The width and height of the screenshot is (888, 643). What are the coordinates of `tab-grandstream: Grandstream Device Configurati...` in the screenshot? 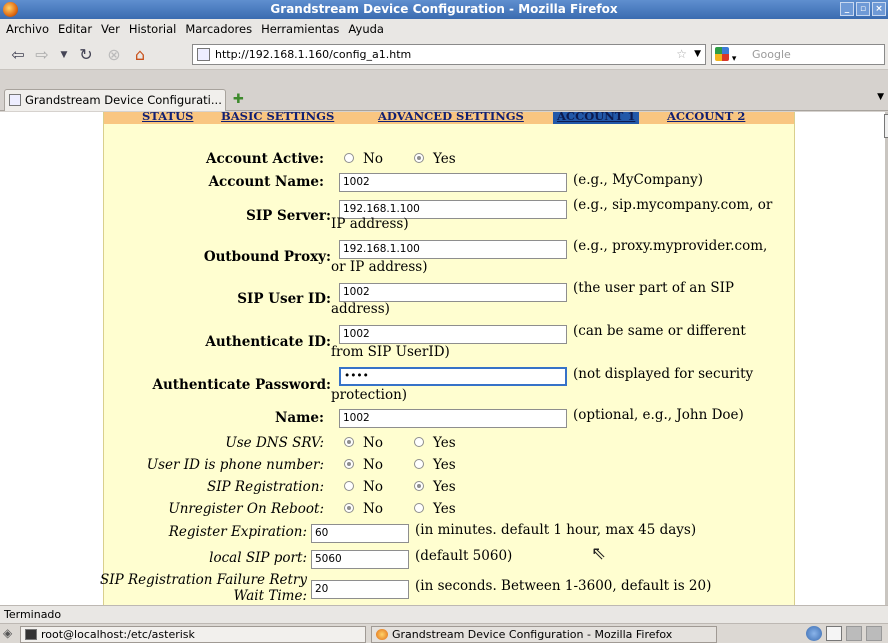 It's located at (115, 100).